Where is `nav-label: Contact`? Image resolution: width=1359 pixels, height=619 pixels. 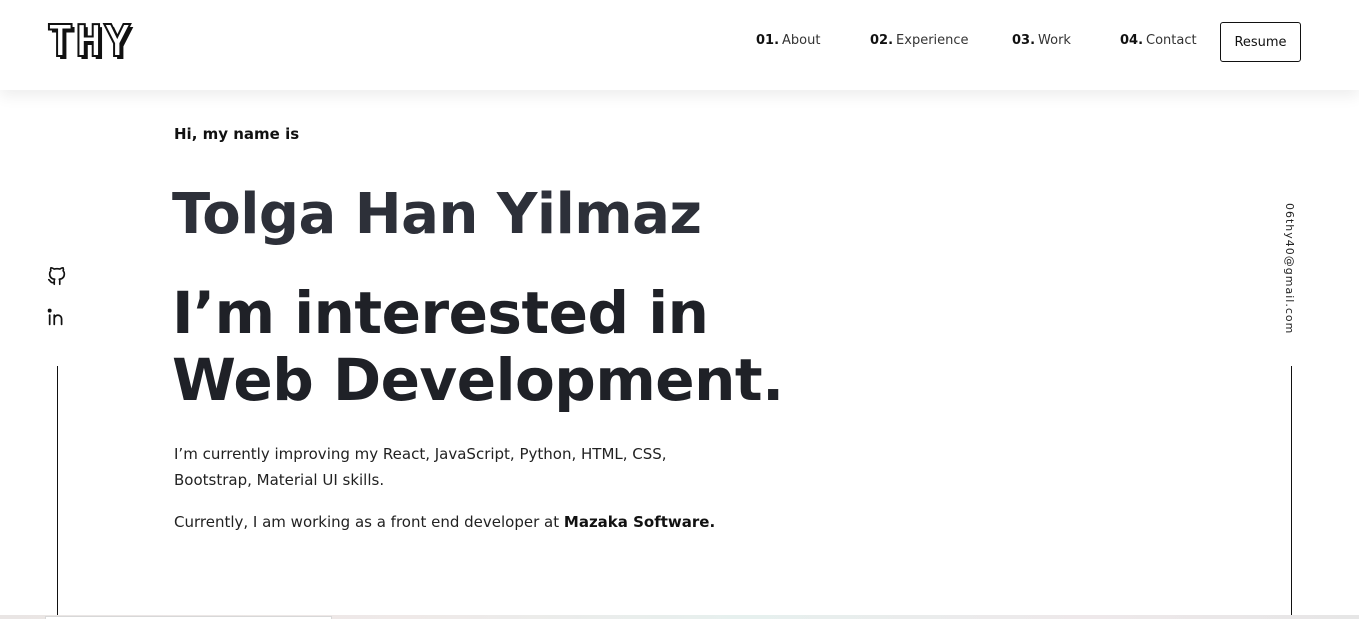
nav-label: Contact is located at coordinates (1171, 40).